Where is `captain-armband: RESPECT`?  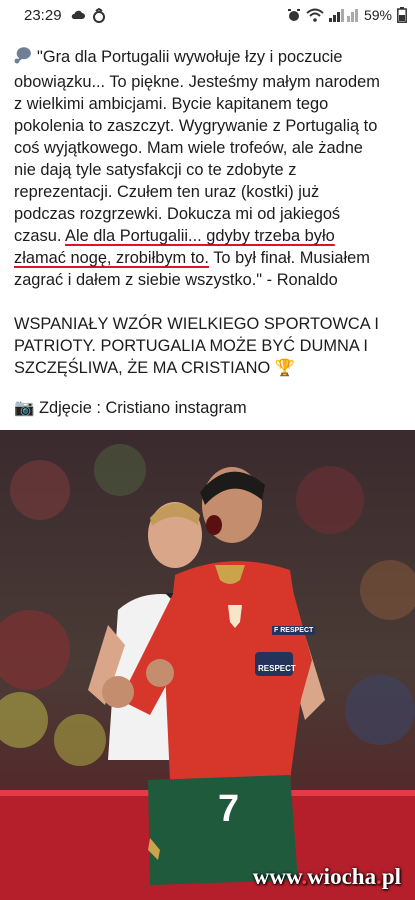 captain-armband: RESPECT is located at coordinates (277, 668).